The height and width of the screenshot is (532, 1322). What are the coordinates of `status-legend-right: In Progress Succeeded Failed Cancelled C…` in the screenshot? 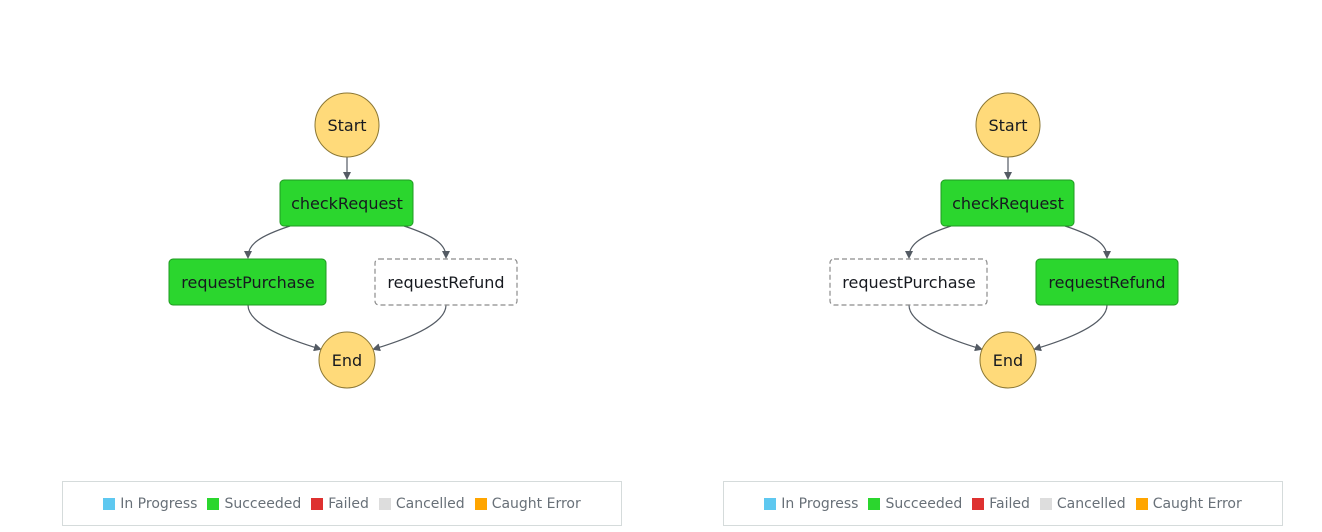 It's located at (1003, 503).